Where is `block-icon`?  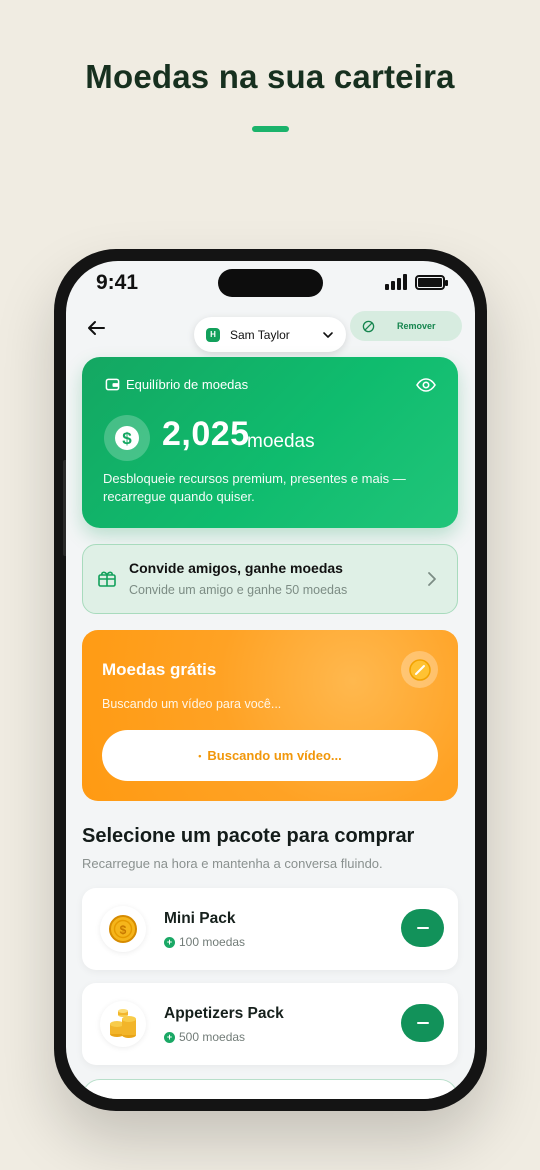
block-icon is located at coordinates (368, 326).